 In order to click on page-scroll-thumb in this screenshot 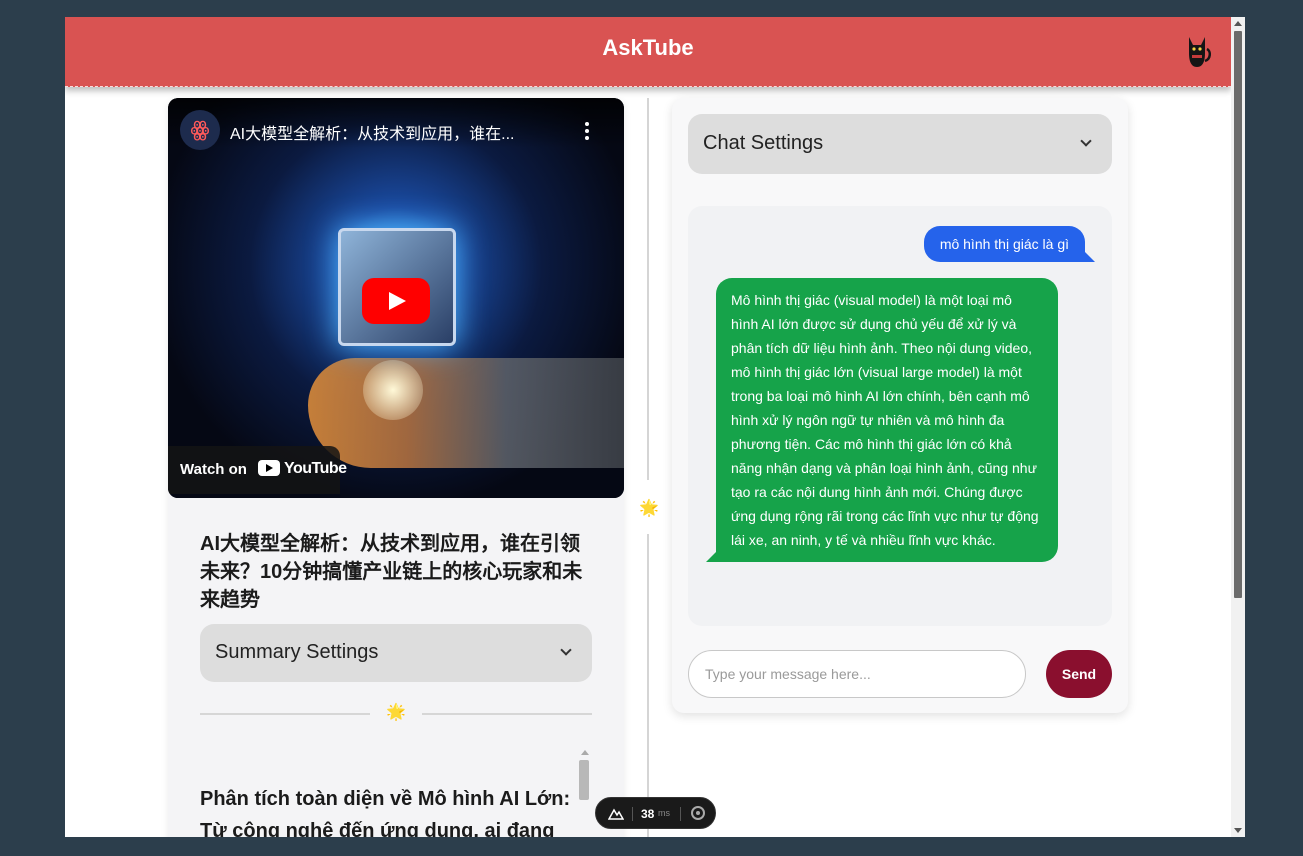, I will do `click(1238, 314)`.